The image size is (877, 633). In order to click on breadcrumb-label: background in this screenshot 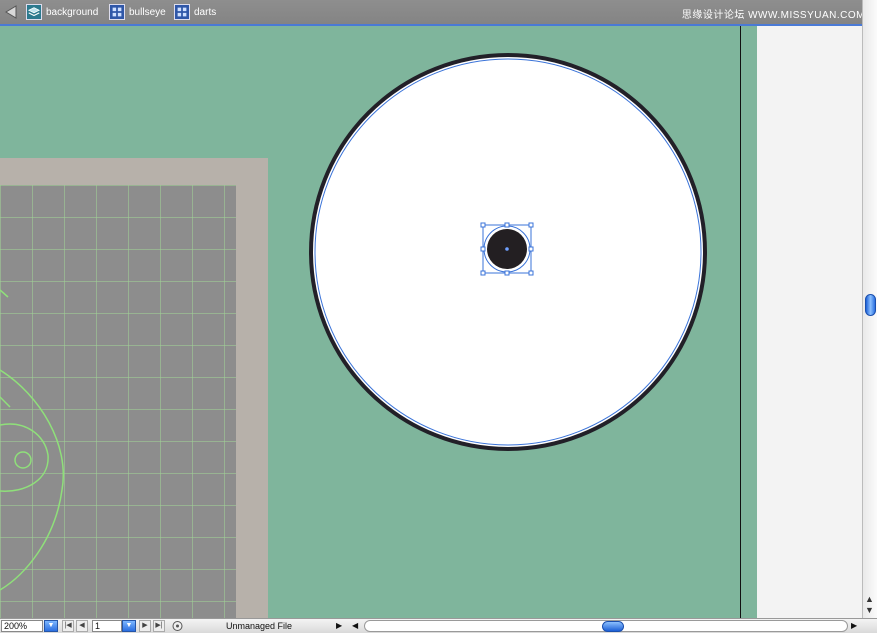, I will do `click(72, 12)`.